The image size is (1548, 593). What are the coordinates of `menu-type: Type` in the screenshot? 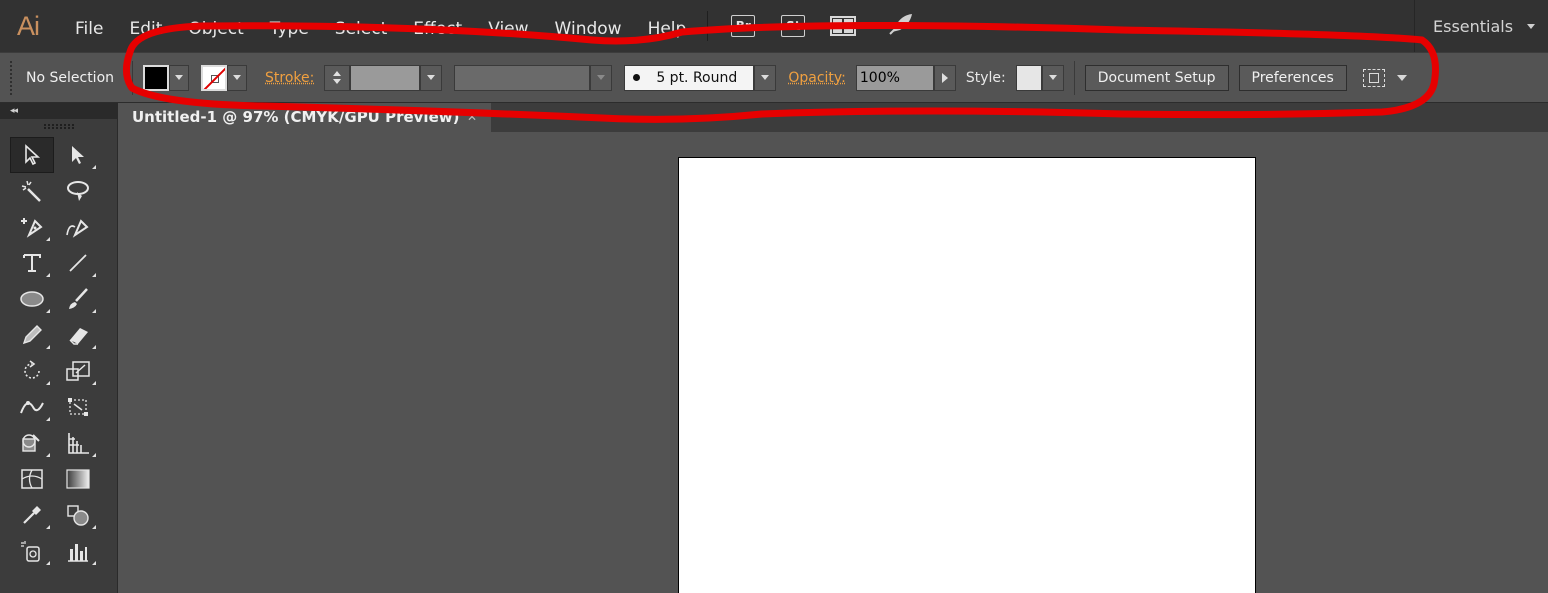 It's located at (289, 26).